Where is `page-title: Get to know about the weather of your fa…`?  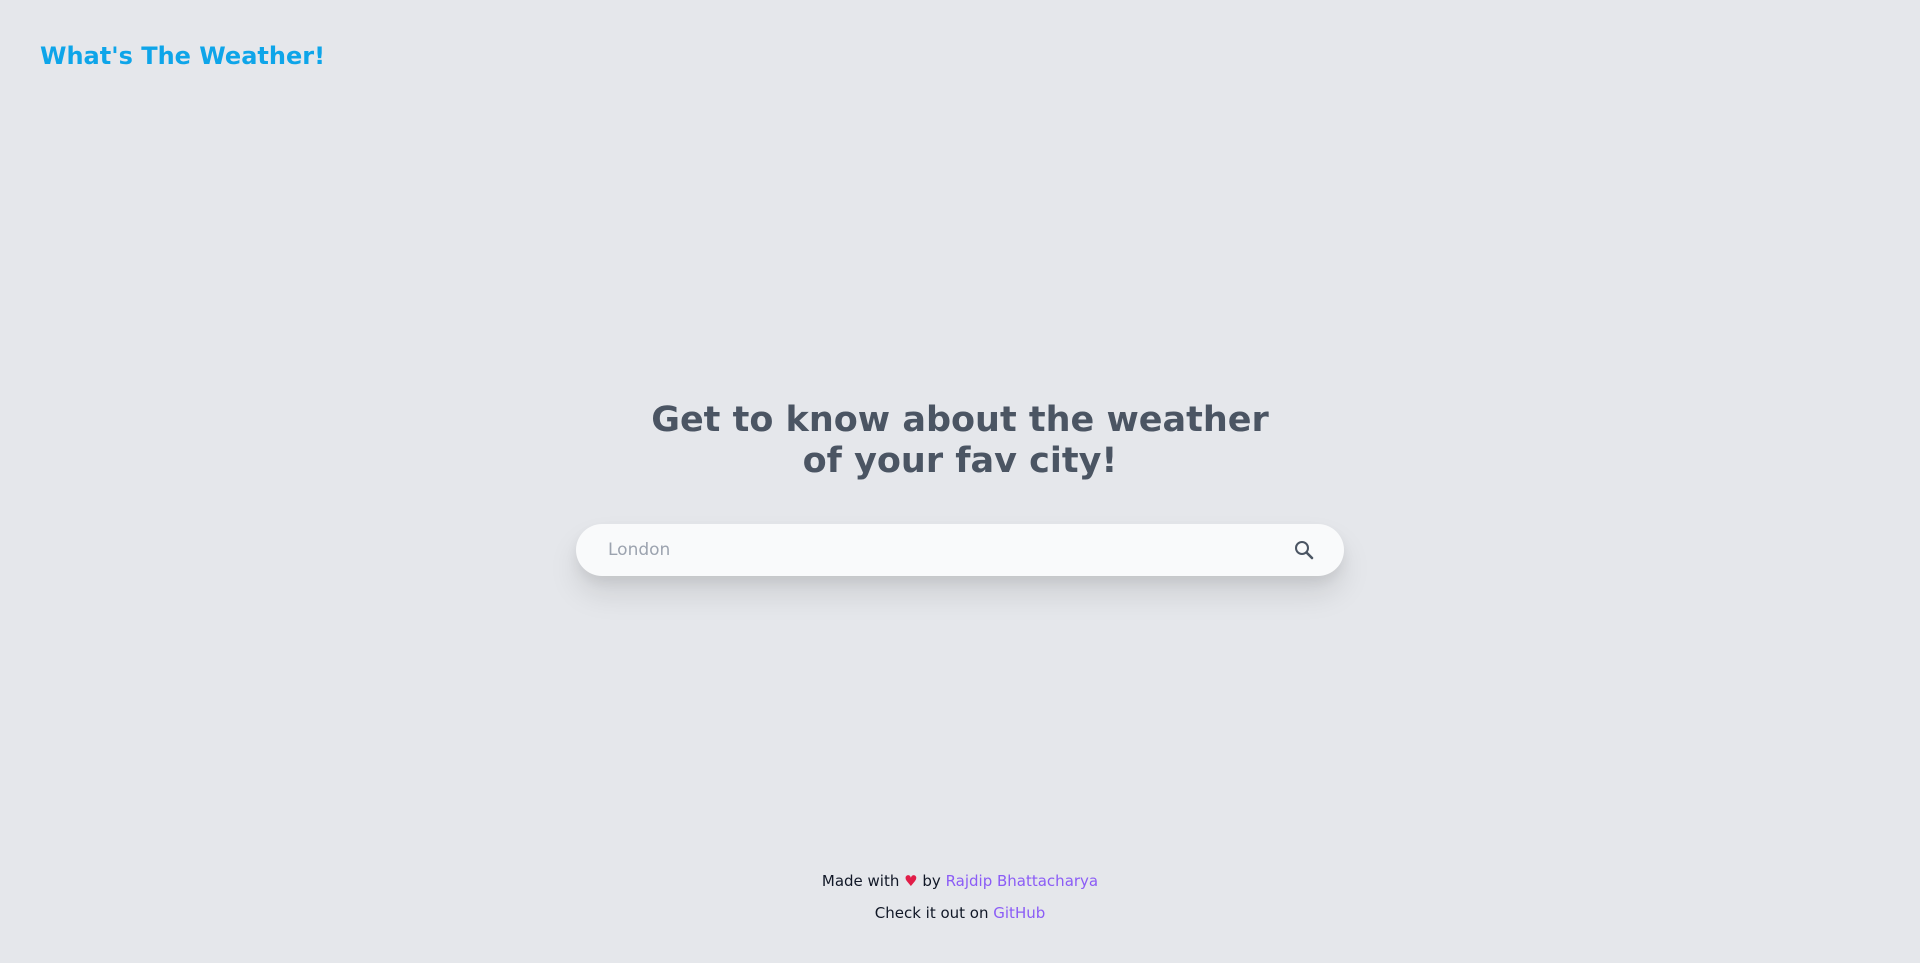 page-title: Get to know about the weather of your fa… is located at coordinates (960, 440).